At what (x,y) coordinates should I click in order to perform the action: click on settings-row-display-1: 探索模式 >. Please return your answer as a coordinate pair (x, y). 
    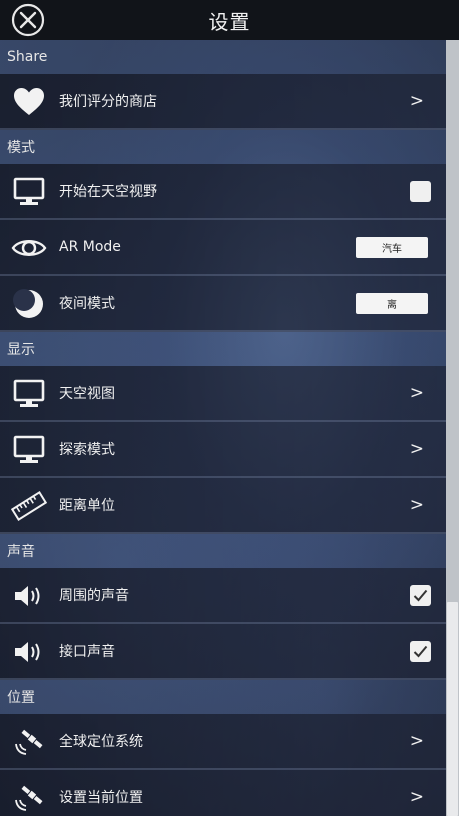
    Looking at the image, I should click on (223, 450).